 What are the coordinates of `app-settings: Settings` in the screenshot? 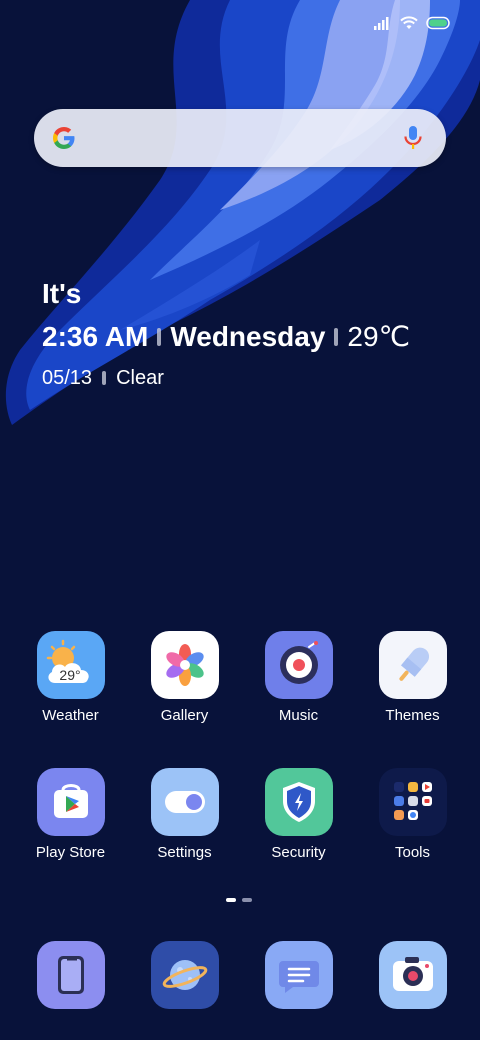 It's located at (184, 814).